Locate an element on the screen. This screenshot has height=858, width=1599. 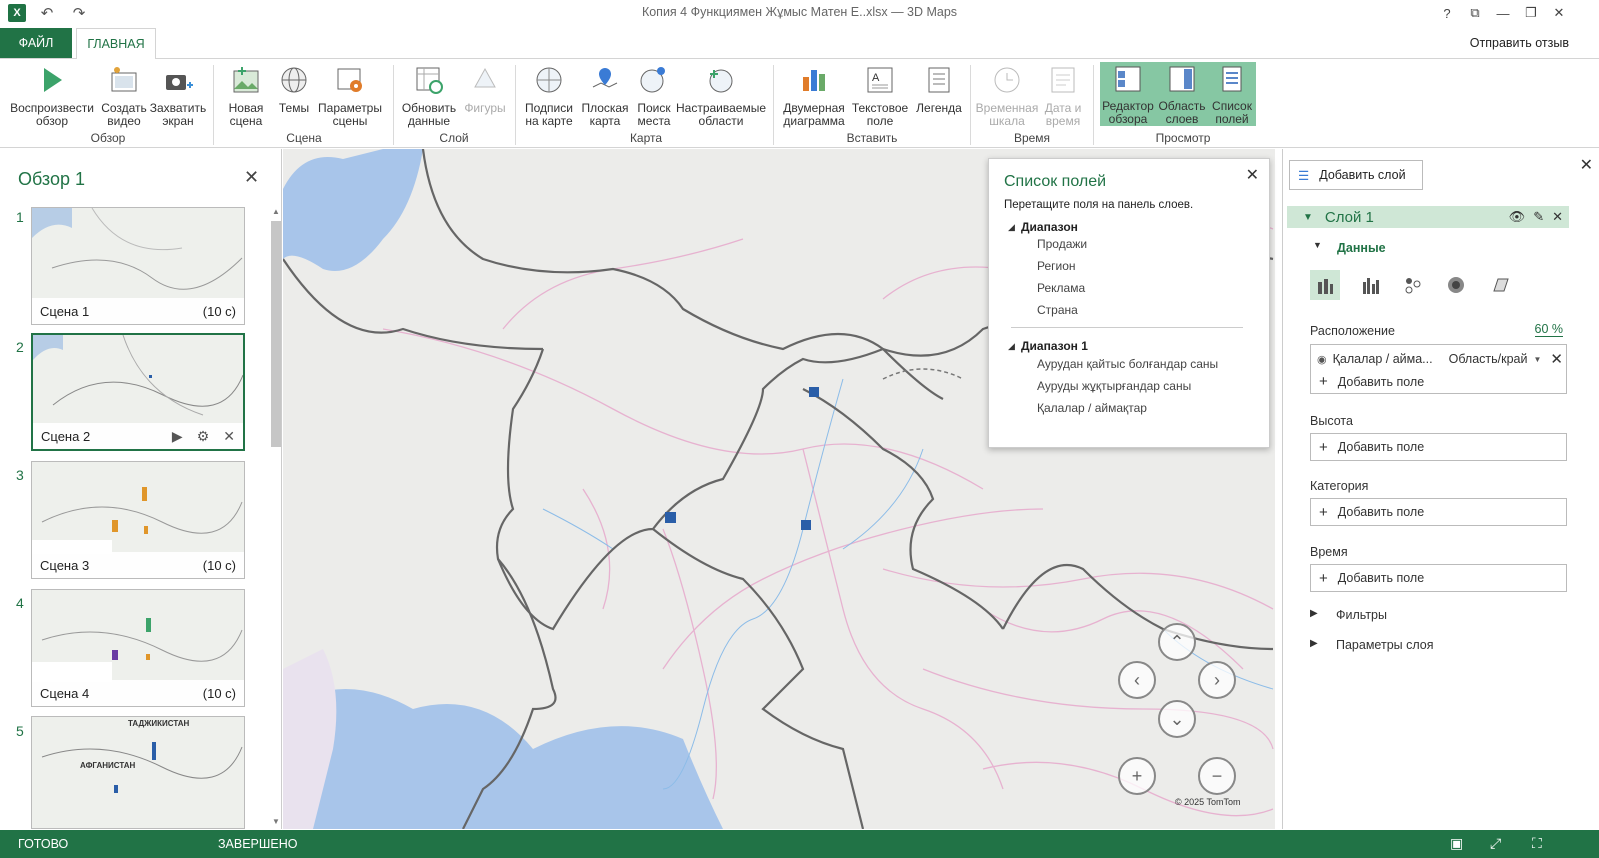
legend-button: Легенда is located at coordinates (939, 88).